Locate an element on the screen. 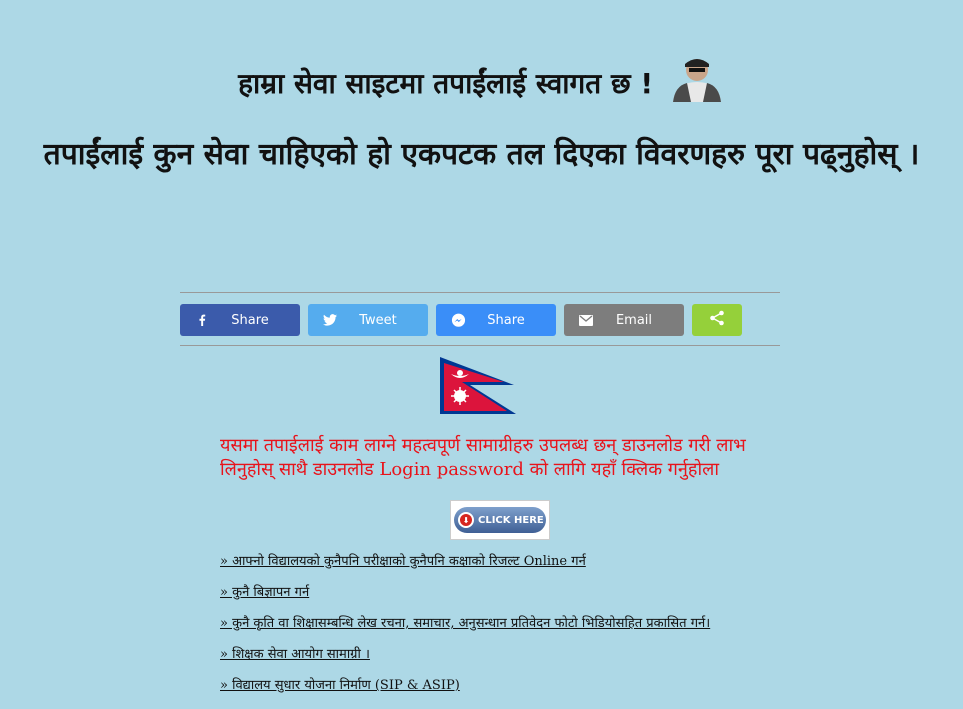  facebook-icon is located at coordinates (202, 320).